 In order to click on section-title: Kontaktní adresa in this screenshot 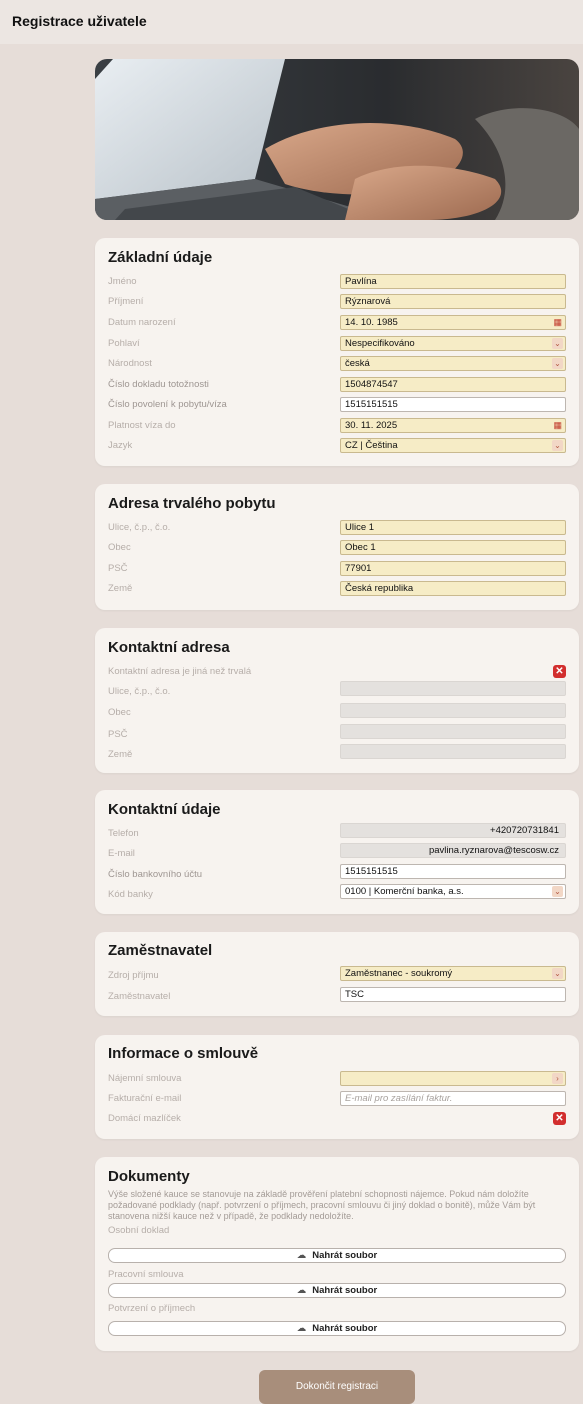, I will do `click(169, 647)`.